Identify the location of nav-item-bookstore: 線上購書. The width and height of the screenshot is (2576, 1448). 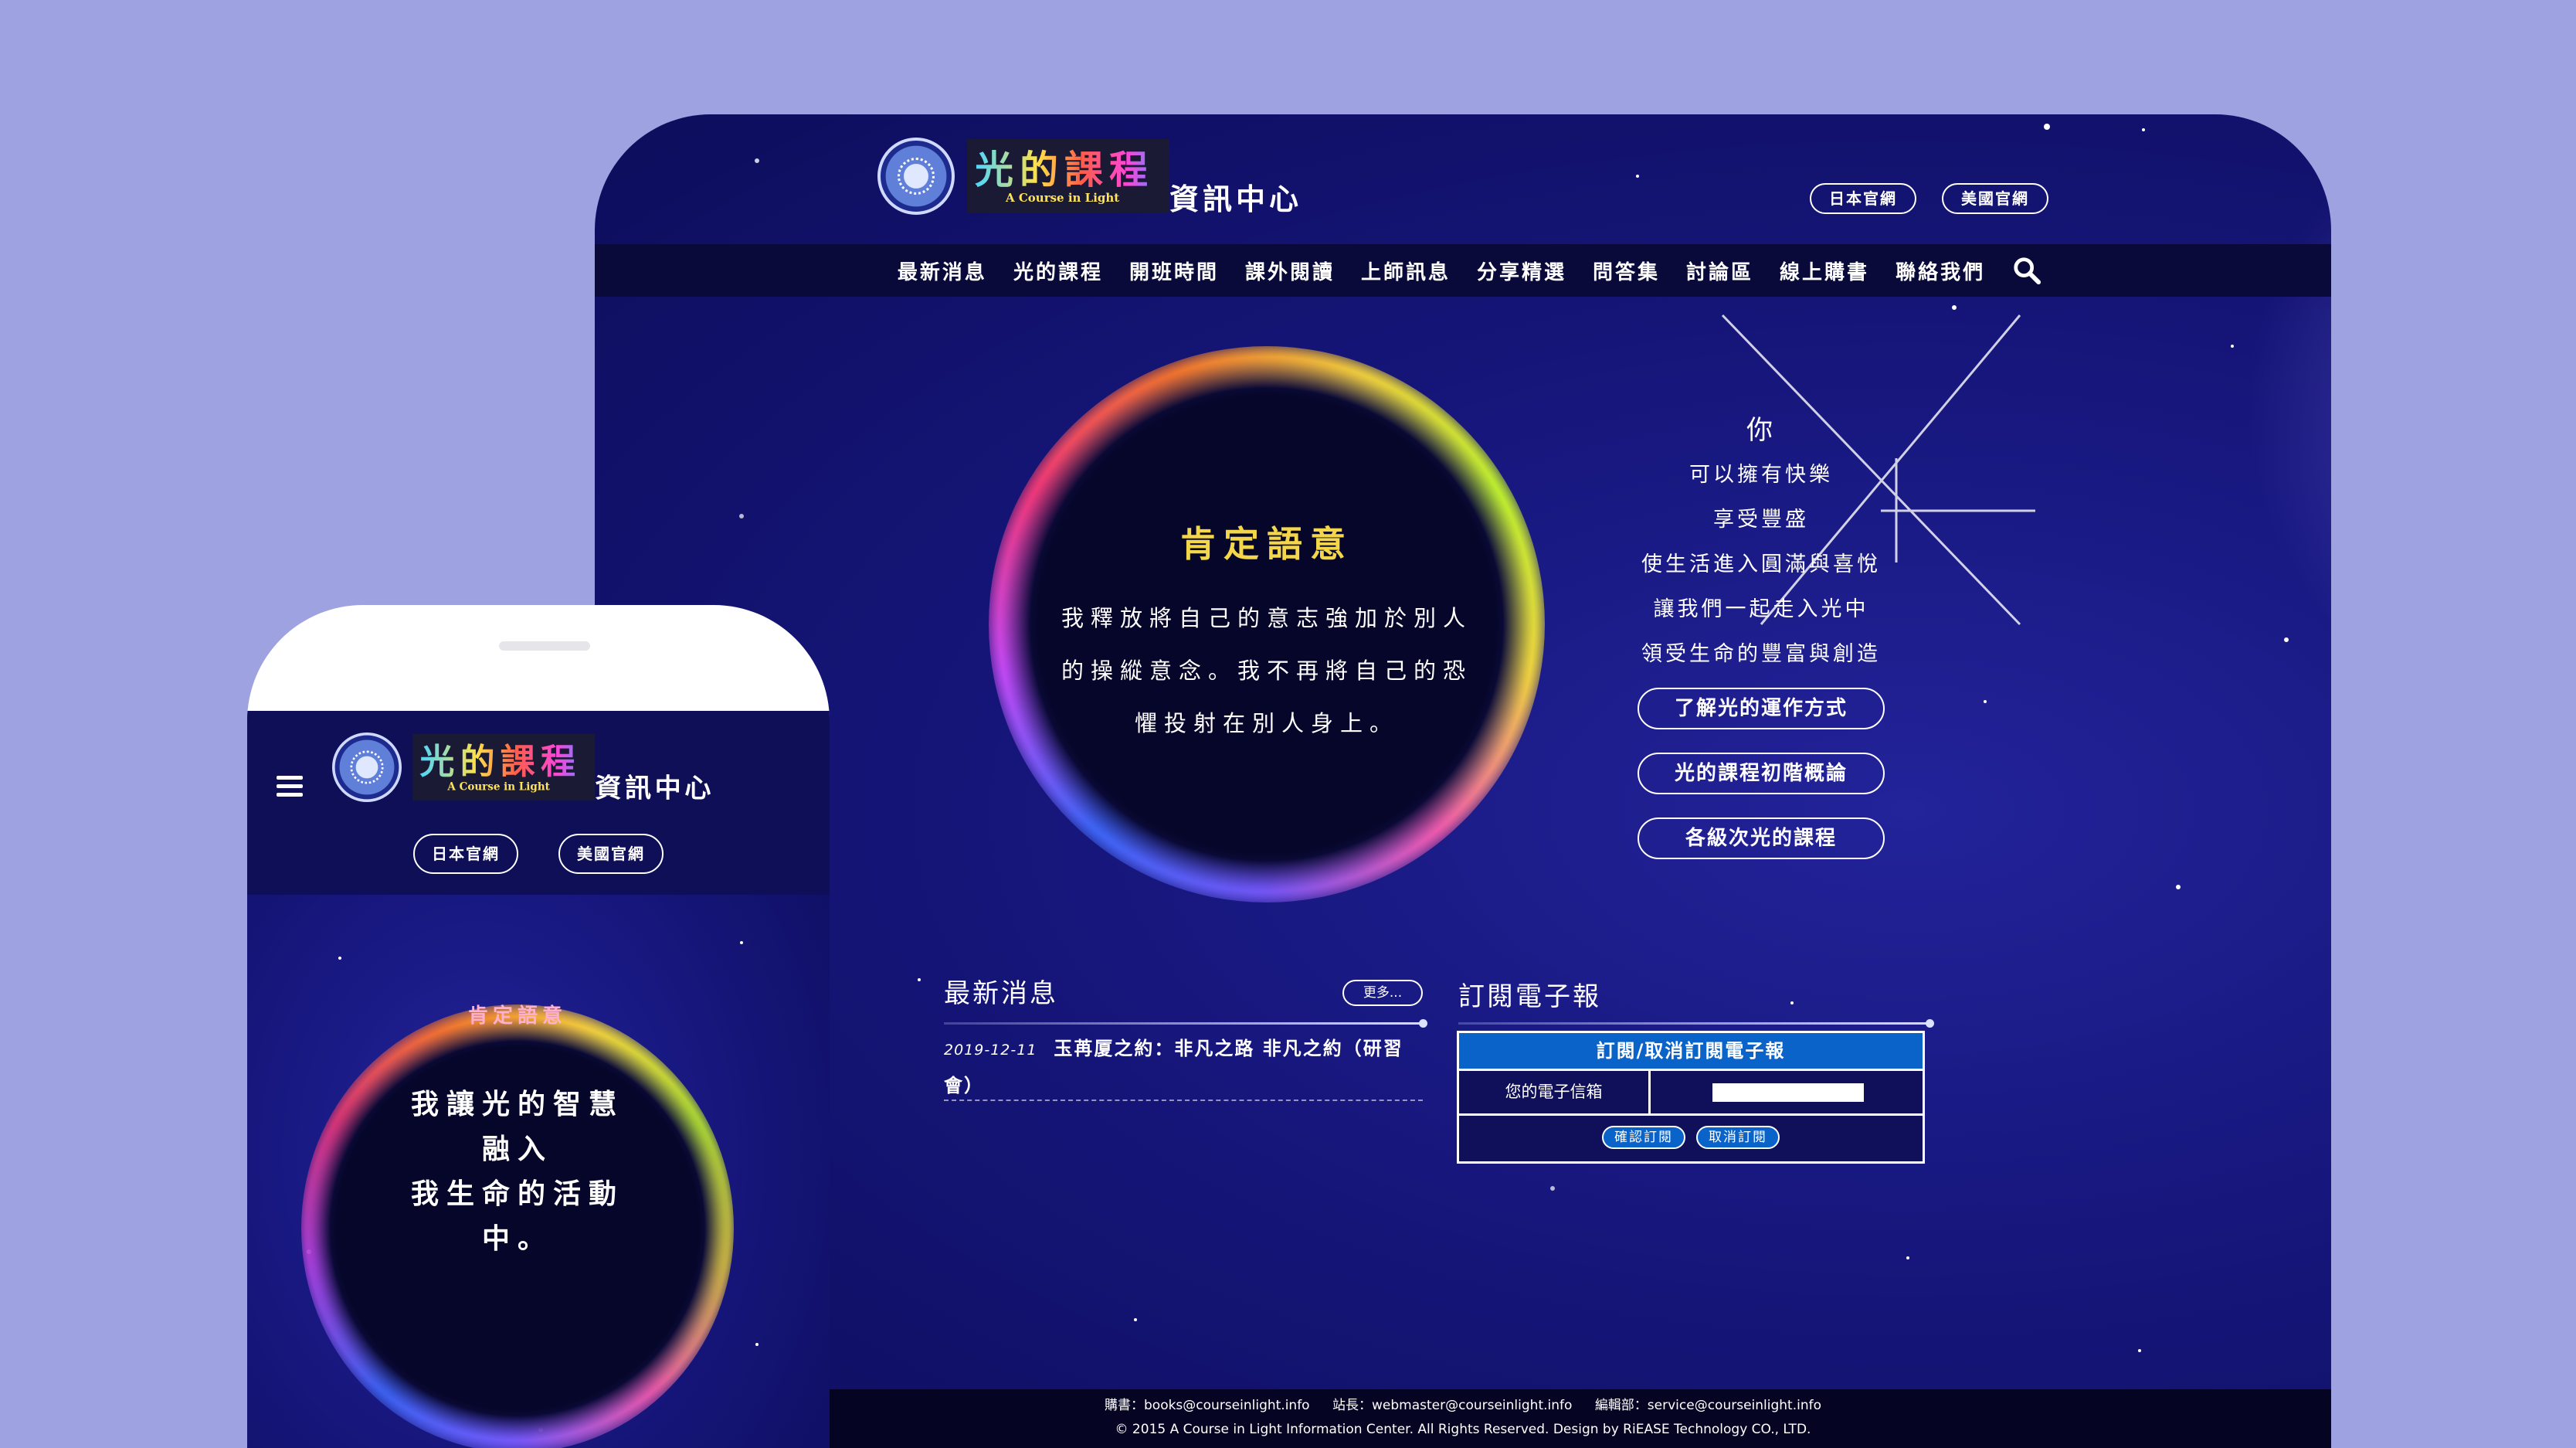
(1825, 271).